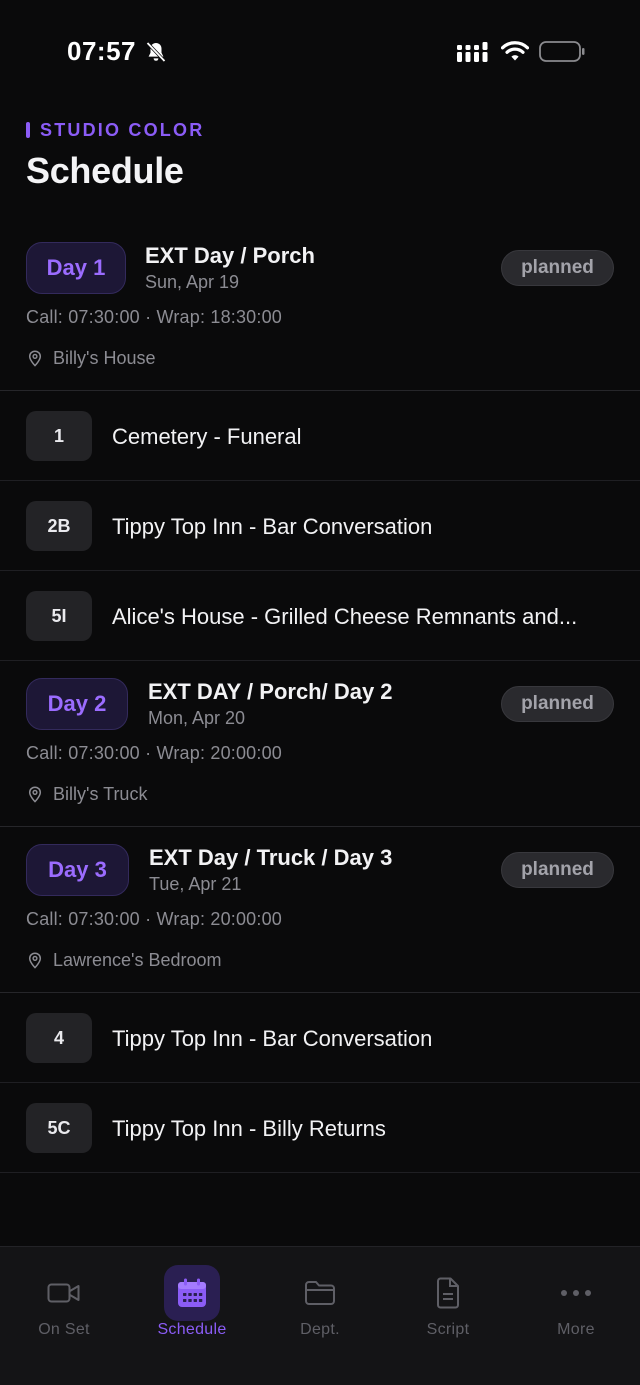  I want to click on tab-label: More, so click(576, 1329).